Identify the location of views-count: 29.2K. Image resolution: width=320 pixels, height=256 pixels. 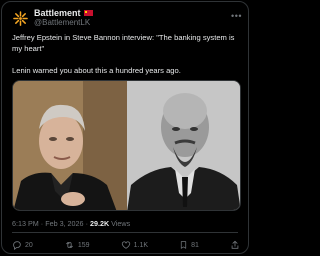
(99, 223).